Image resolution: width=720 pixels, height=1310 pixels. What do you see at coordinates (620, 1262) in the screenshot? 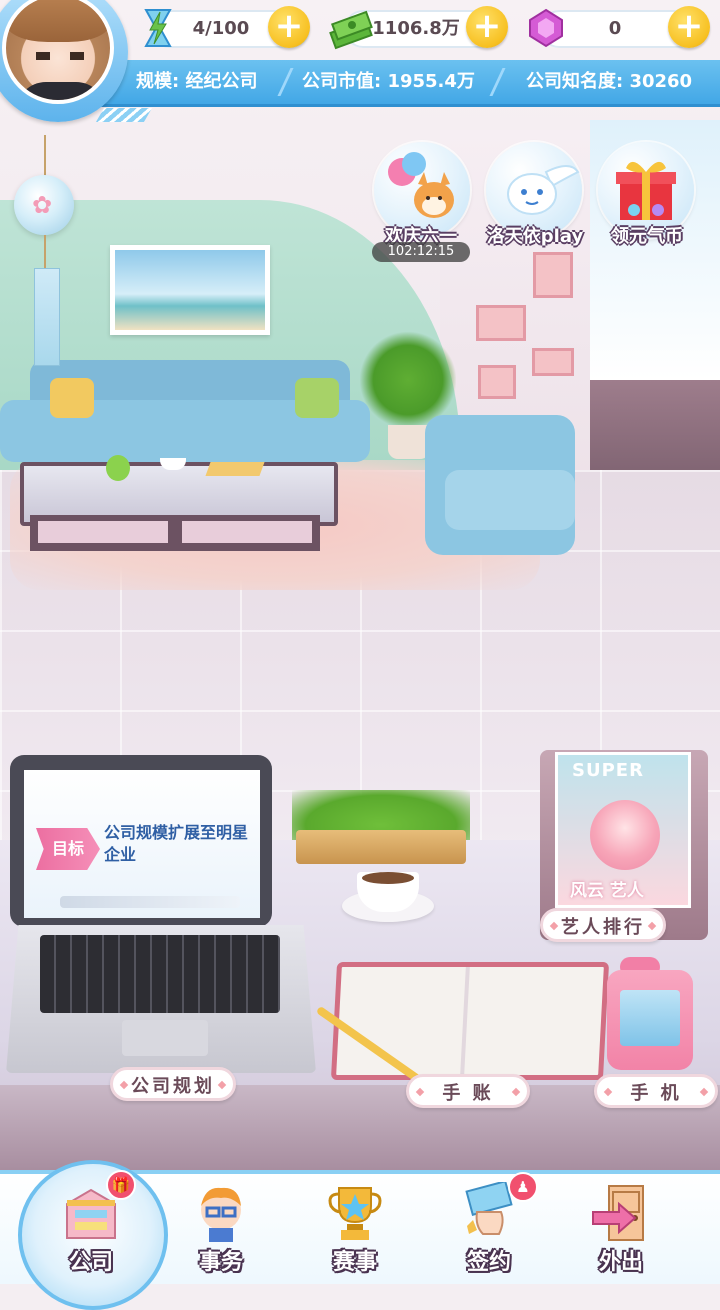
I see `nav-label: 外出` at bounding box center [620, 1262].